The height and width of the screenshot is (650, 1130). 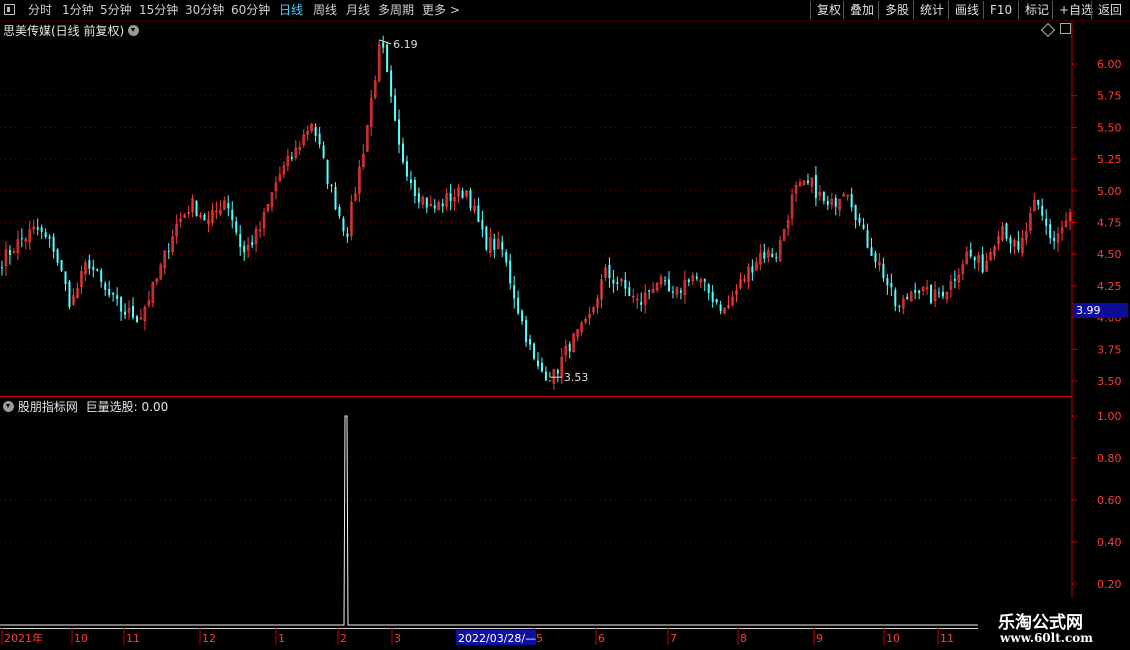 I want to click on high-marker-label: 6.19, so click(x=405, y=44).